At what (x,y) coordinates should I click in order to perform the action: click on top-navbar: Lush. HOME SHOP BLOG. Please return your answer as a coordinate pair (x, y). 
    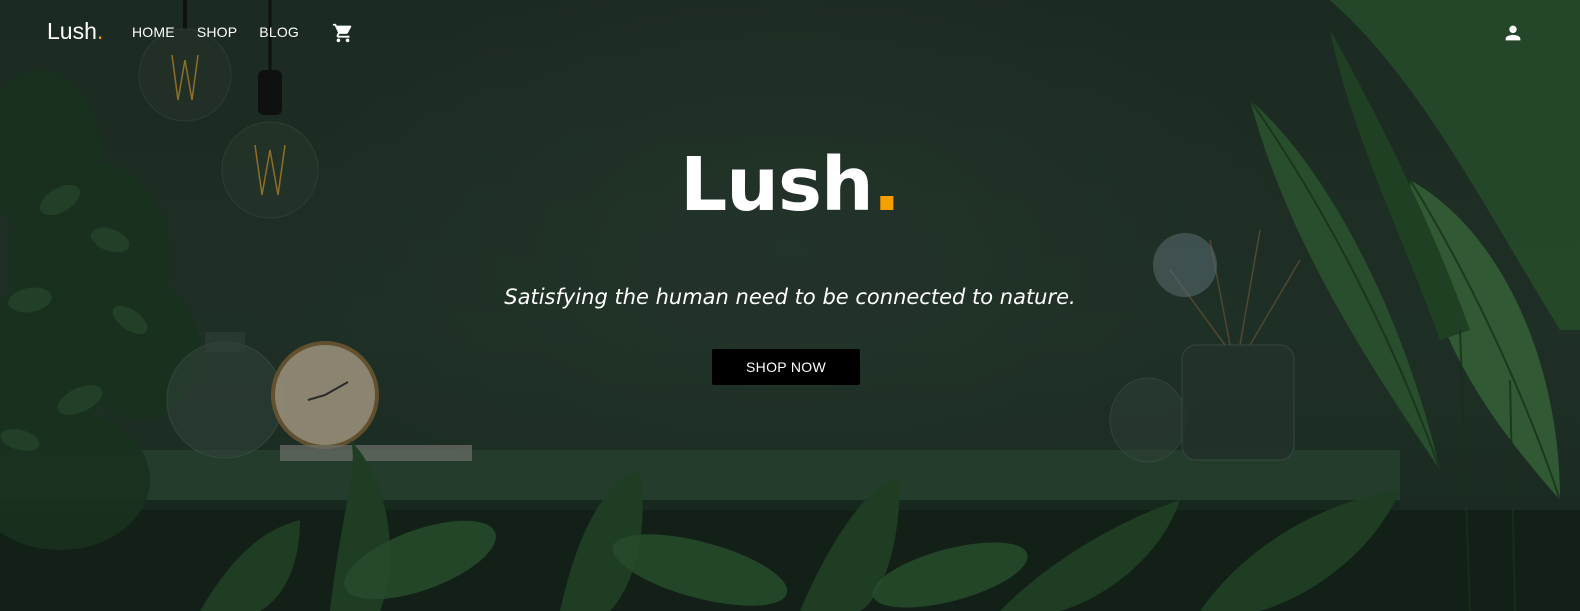
    Looking at the image, I should click on (790, 32).